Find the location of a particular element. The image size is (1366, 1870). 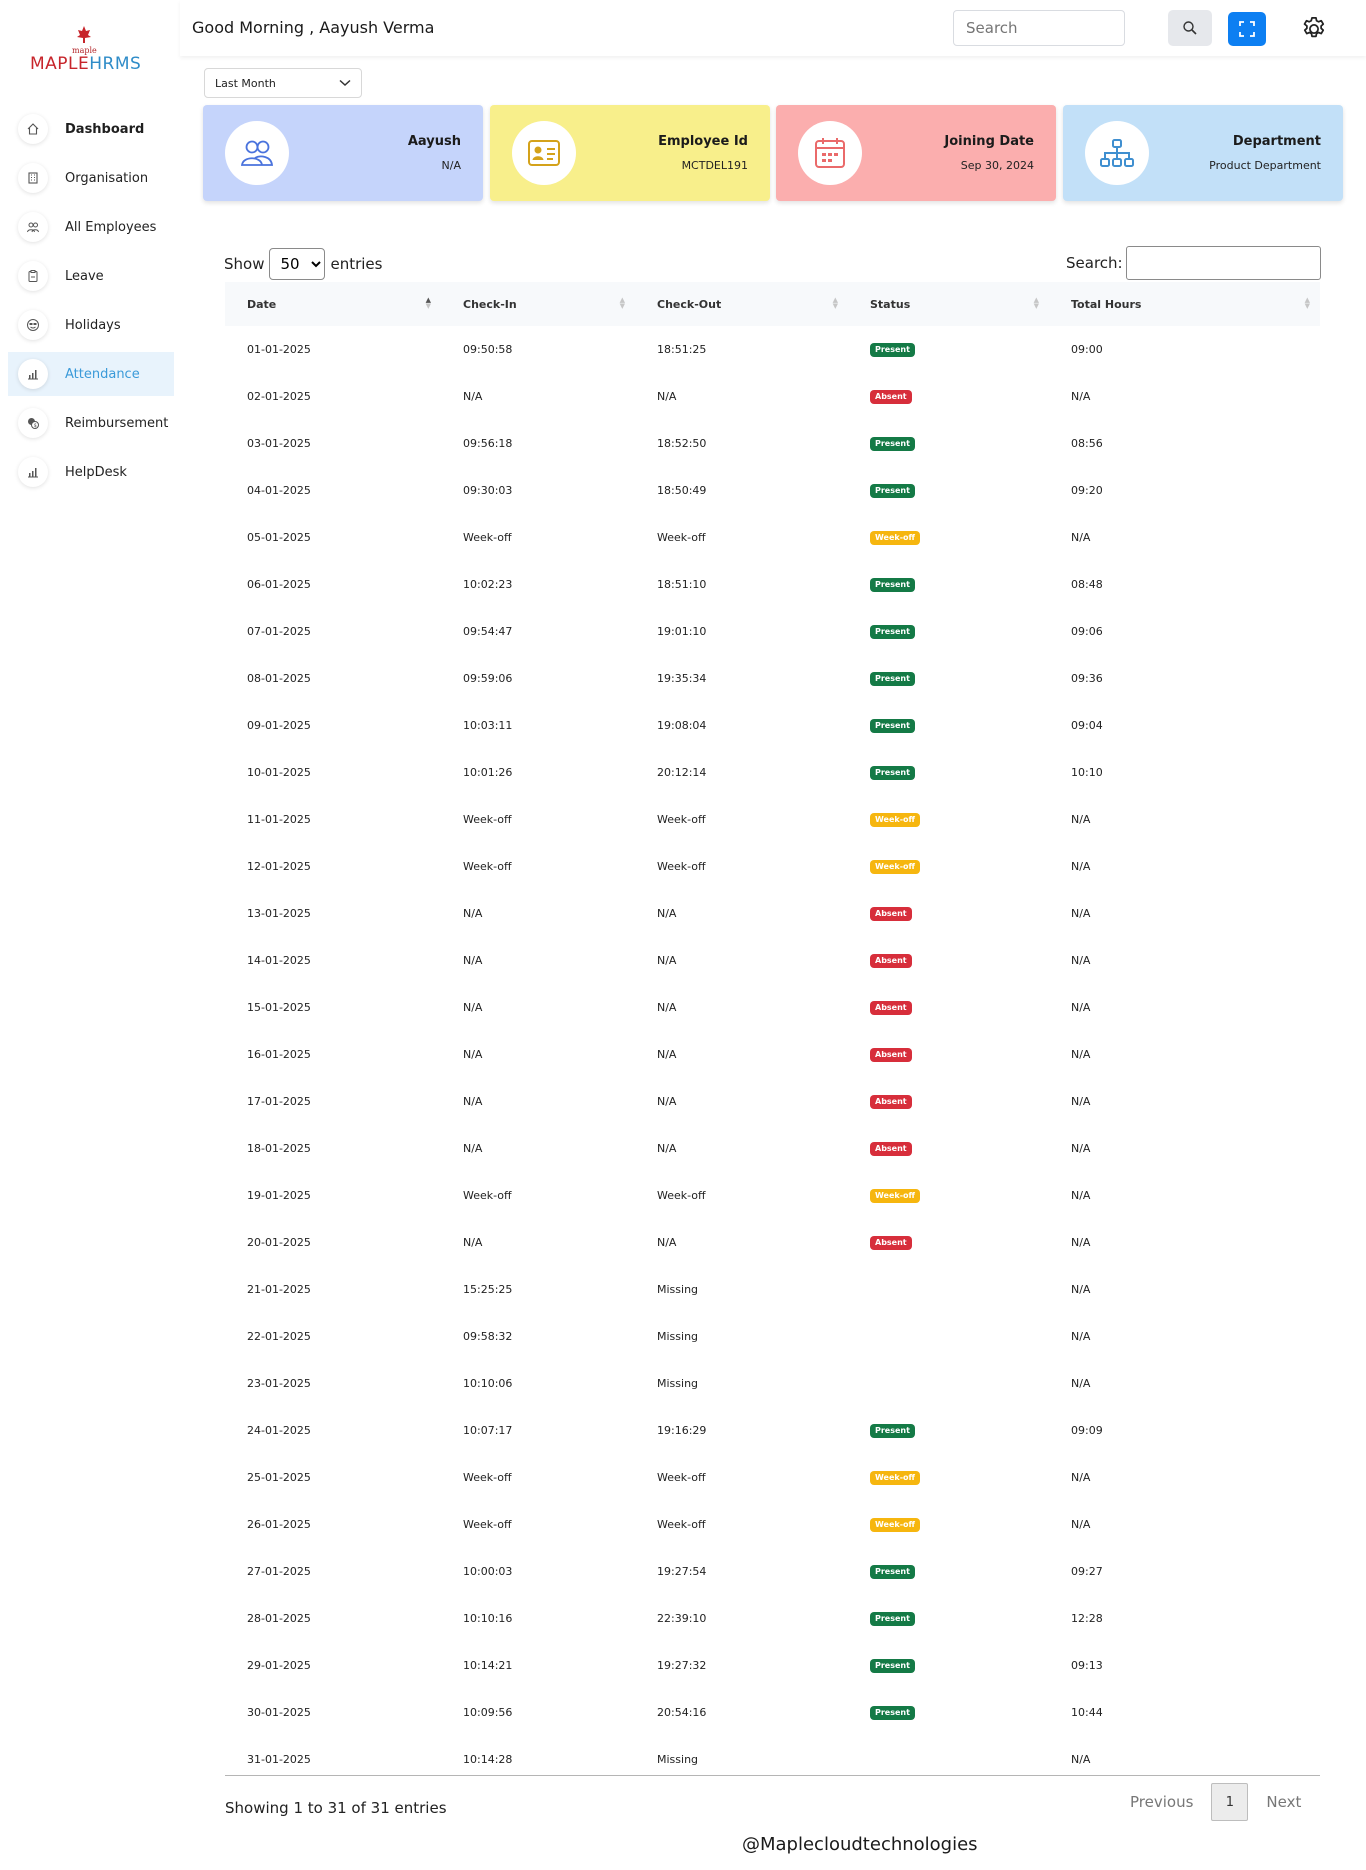

column-header-check-out: Check-Out ▲ ▼ is located at coordinates (741, 304).